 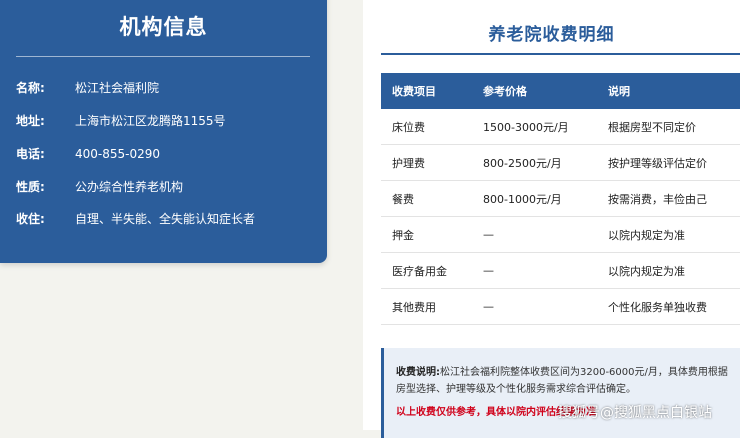 I want to click on cell-item: 医疗备用金, so click(x=426, y=270).